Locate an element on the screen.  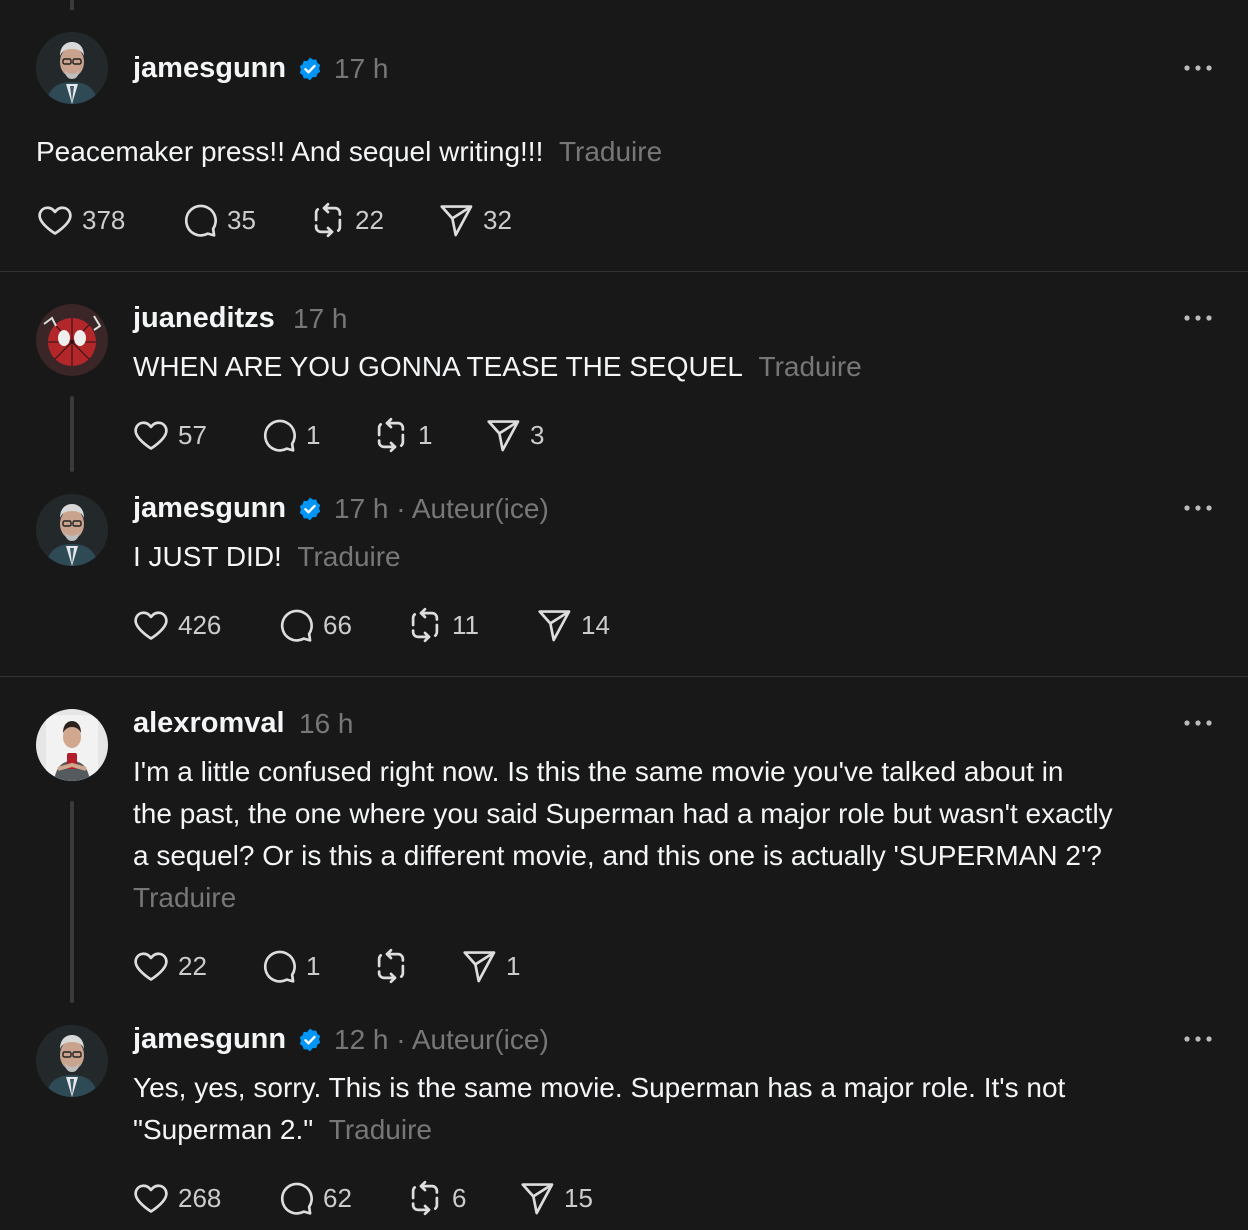
share-count: 32 is located at coordinates (497, 220).